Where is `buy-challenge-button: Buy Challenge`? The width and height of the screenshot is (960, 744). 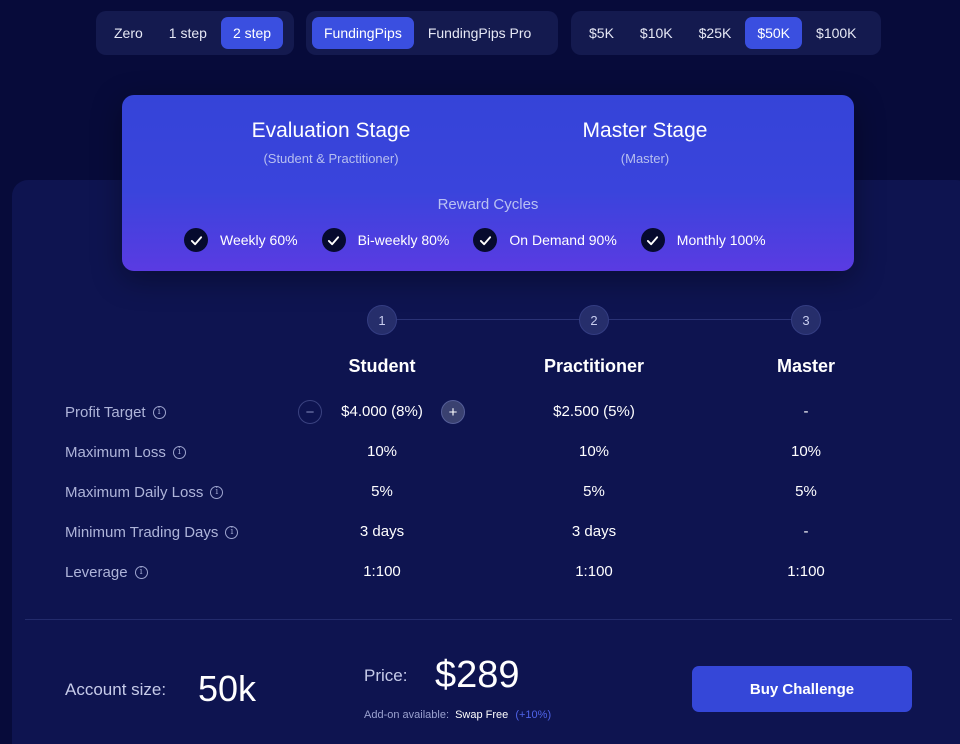 buy-challenge-button: Buy Challenge is located at coordinates (802, 689).